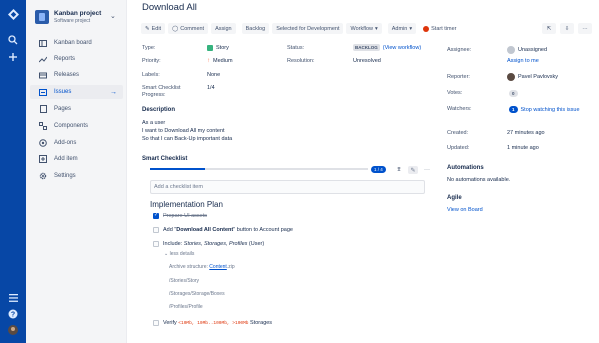  I want to click on created-value: 27 minutes ago, so click(526, 133).